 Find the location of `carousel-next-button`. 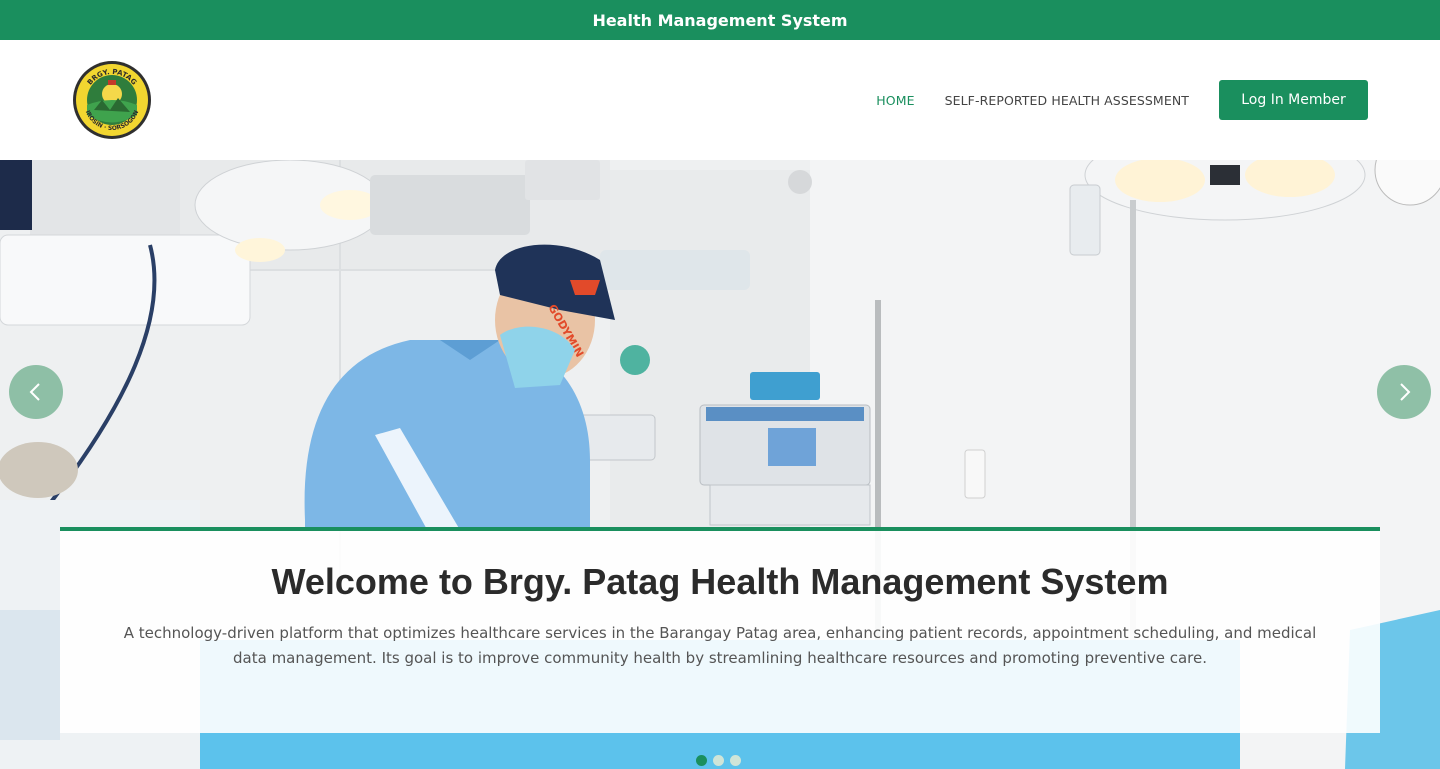

carousel-next-button is located at coordinates (1404, 392).